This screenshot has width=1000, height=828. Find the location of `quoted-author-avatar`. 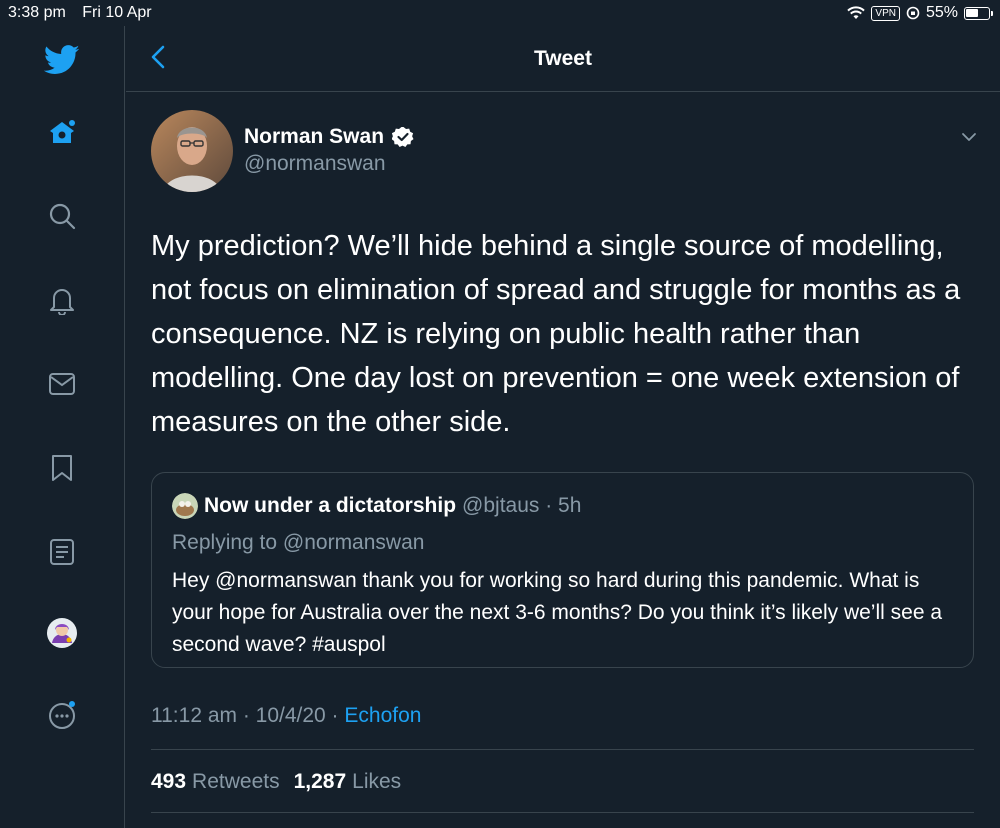

quoted-author-avatar is located at coordinates (185, 506).